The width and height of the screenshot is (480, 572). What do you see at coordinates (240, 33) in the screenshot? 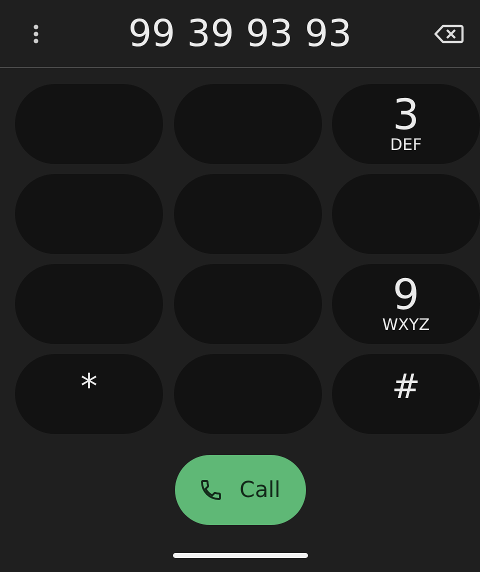
I see `phone-number: 99 39 93 93` at bounding box center [240, 33].